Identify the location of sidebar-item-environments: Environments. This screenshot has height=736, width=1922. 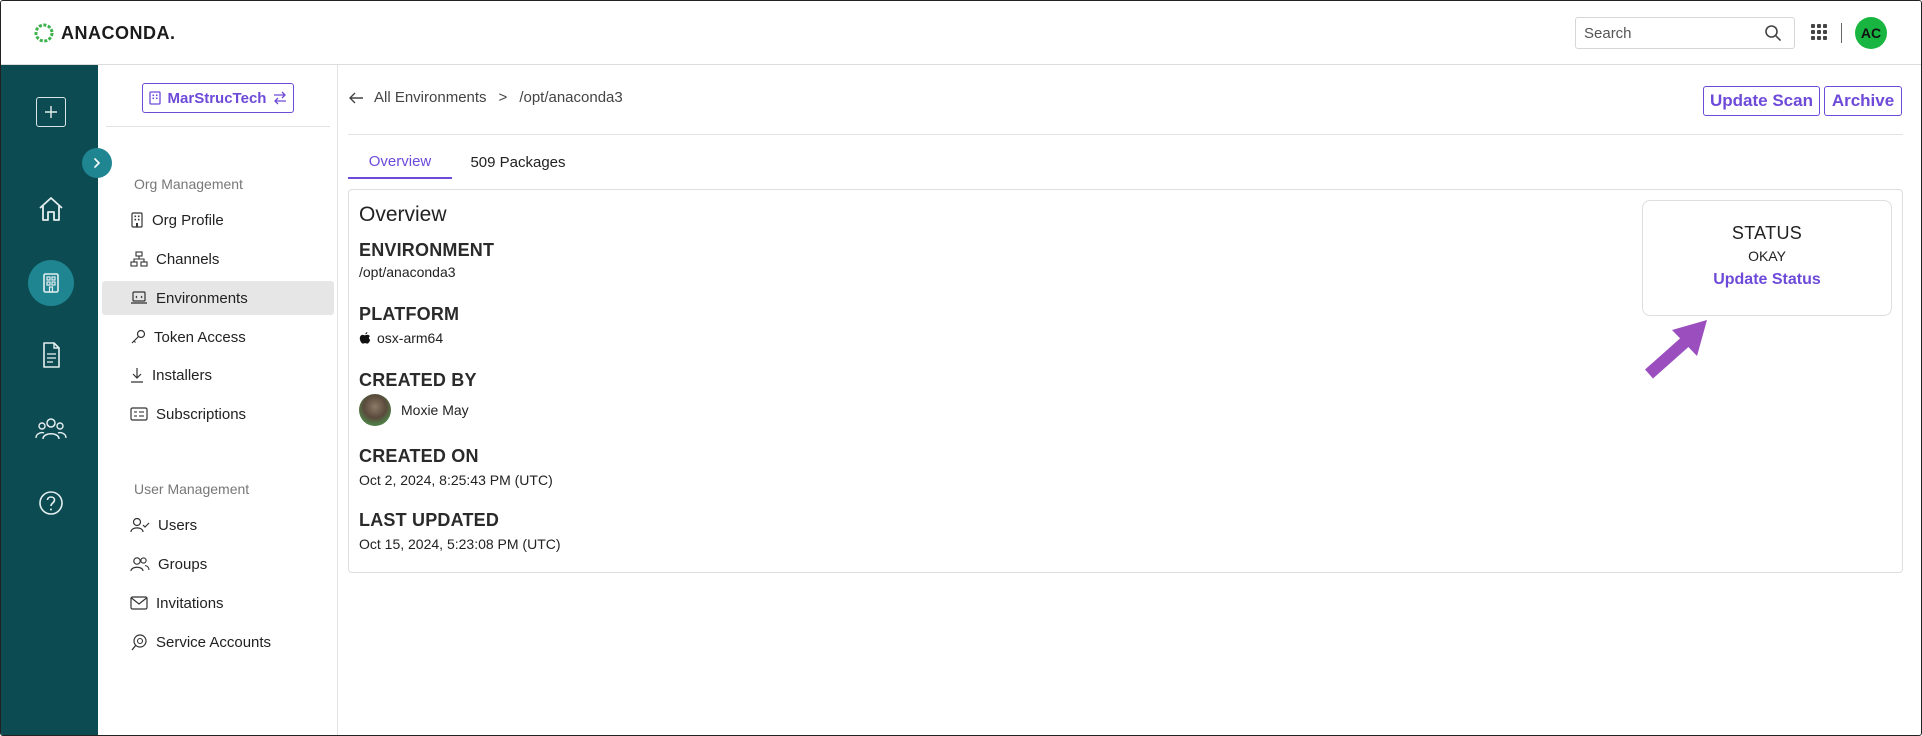
(218, 298).